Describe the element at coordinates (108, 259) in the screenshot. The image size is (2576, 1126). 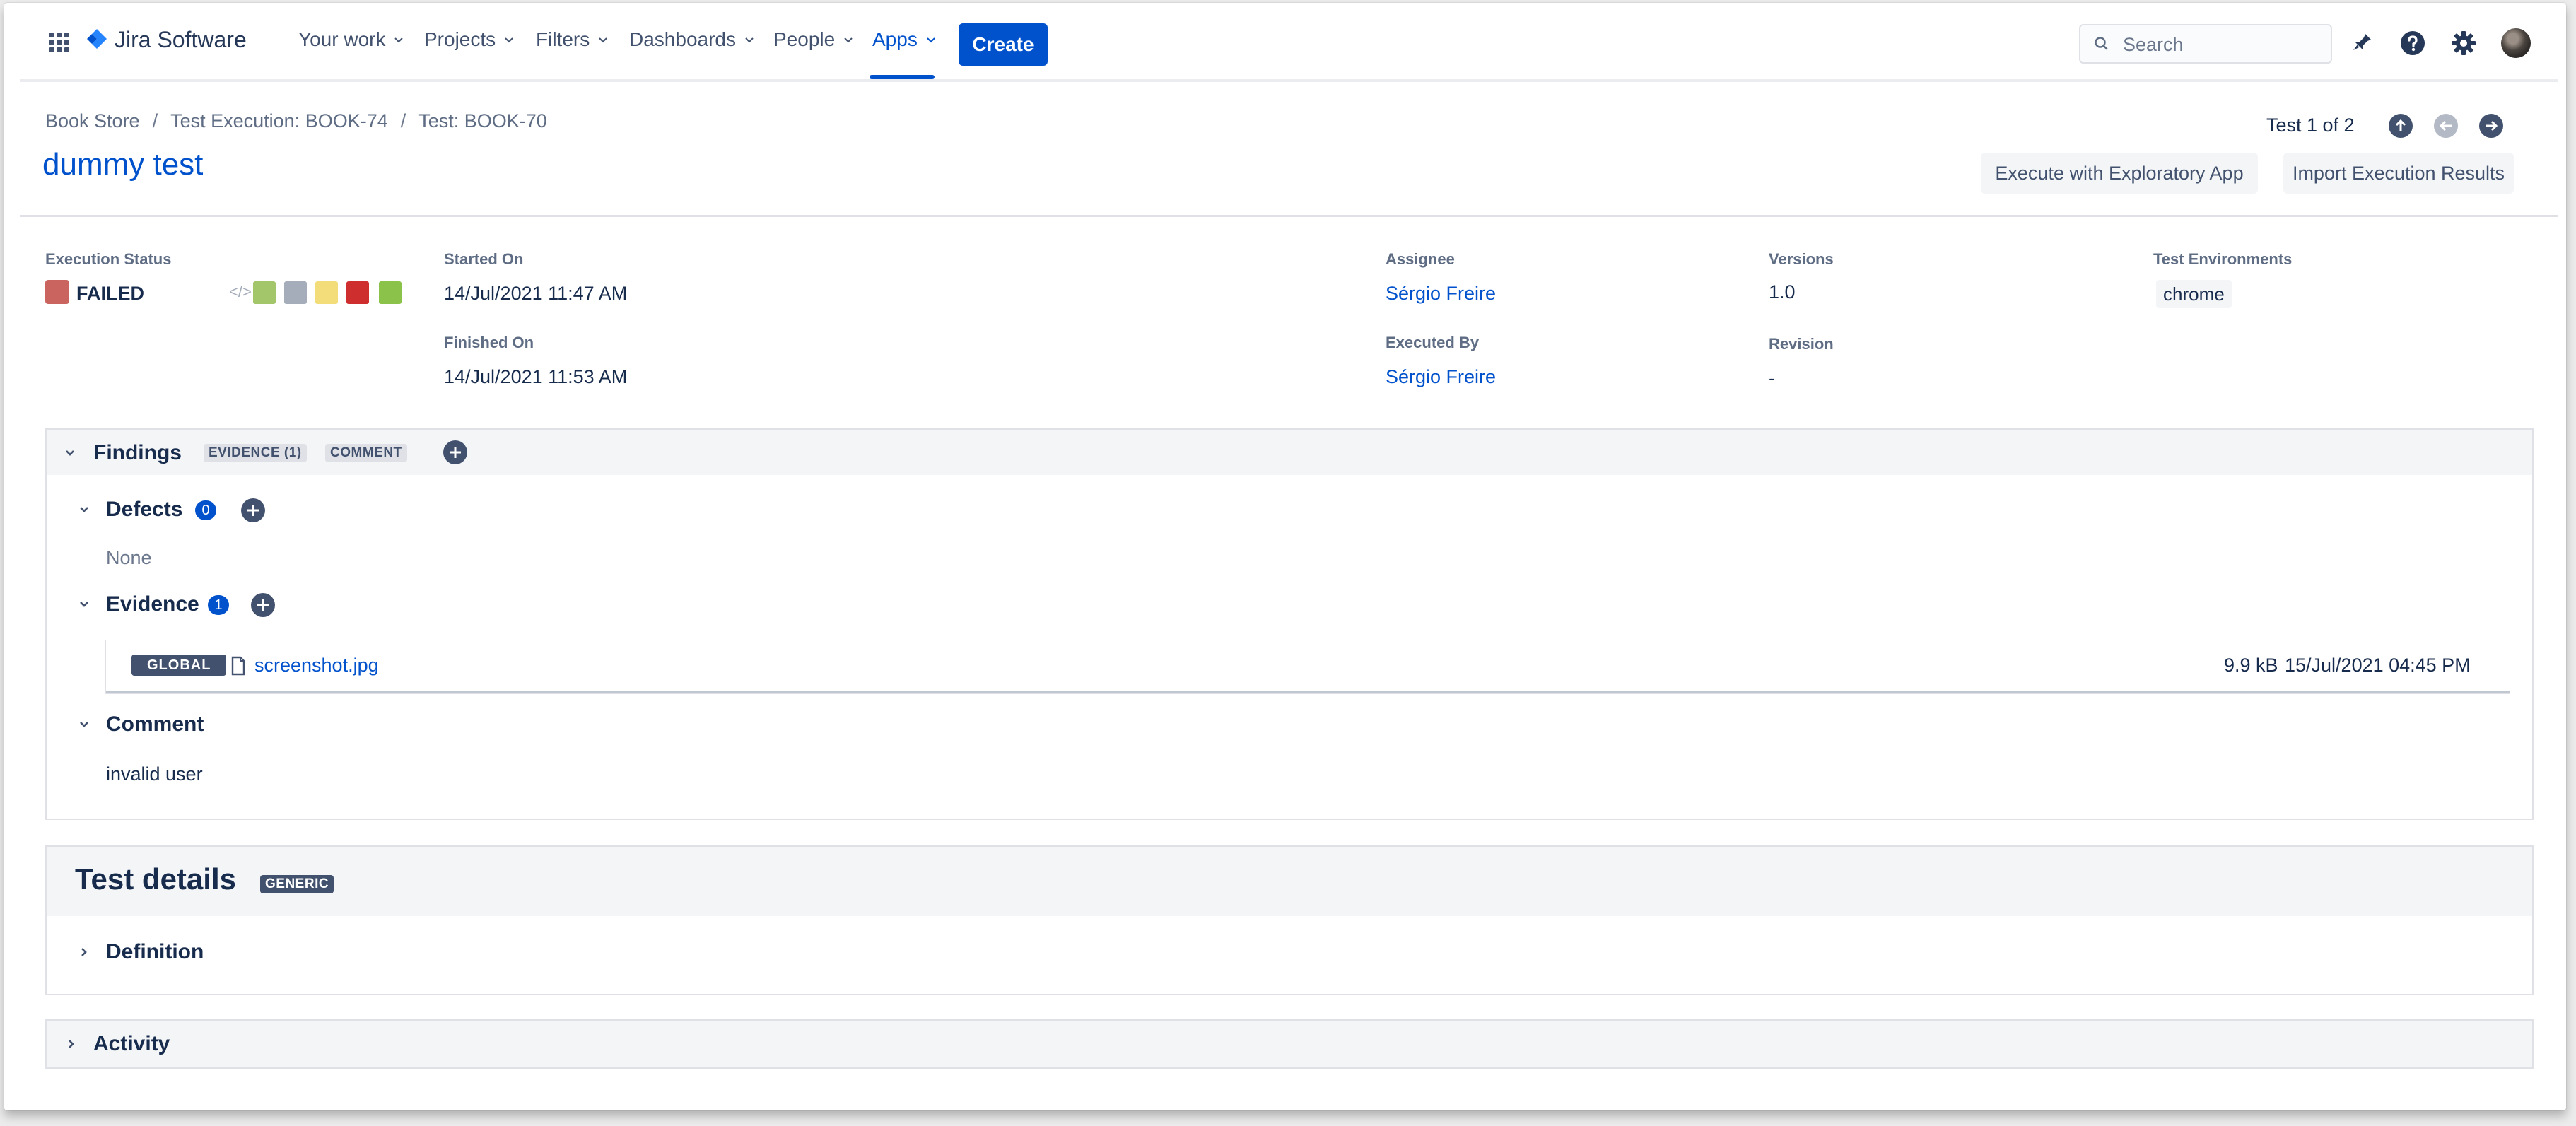
I see `execution-status-label: Execution Status` at that location.